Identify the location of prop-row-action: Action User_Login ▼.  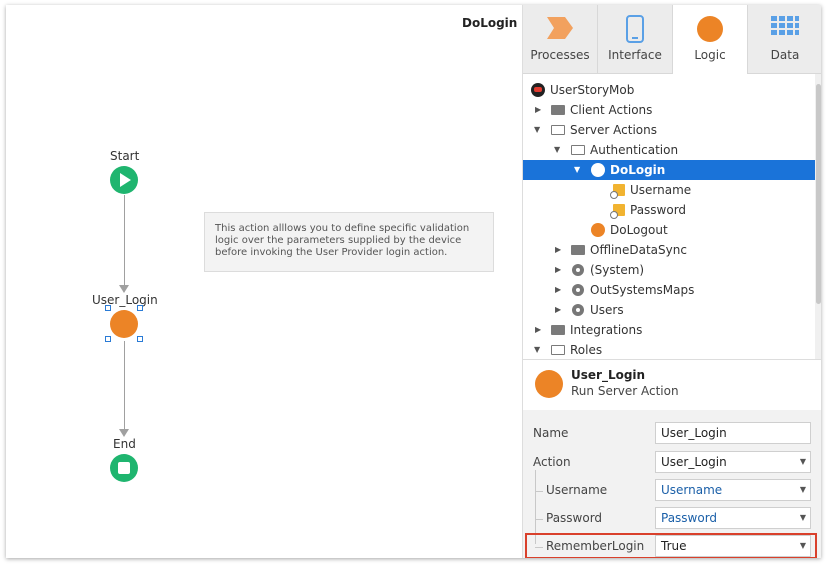
(672, 463).